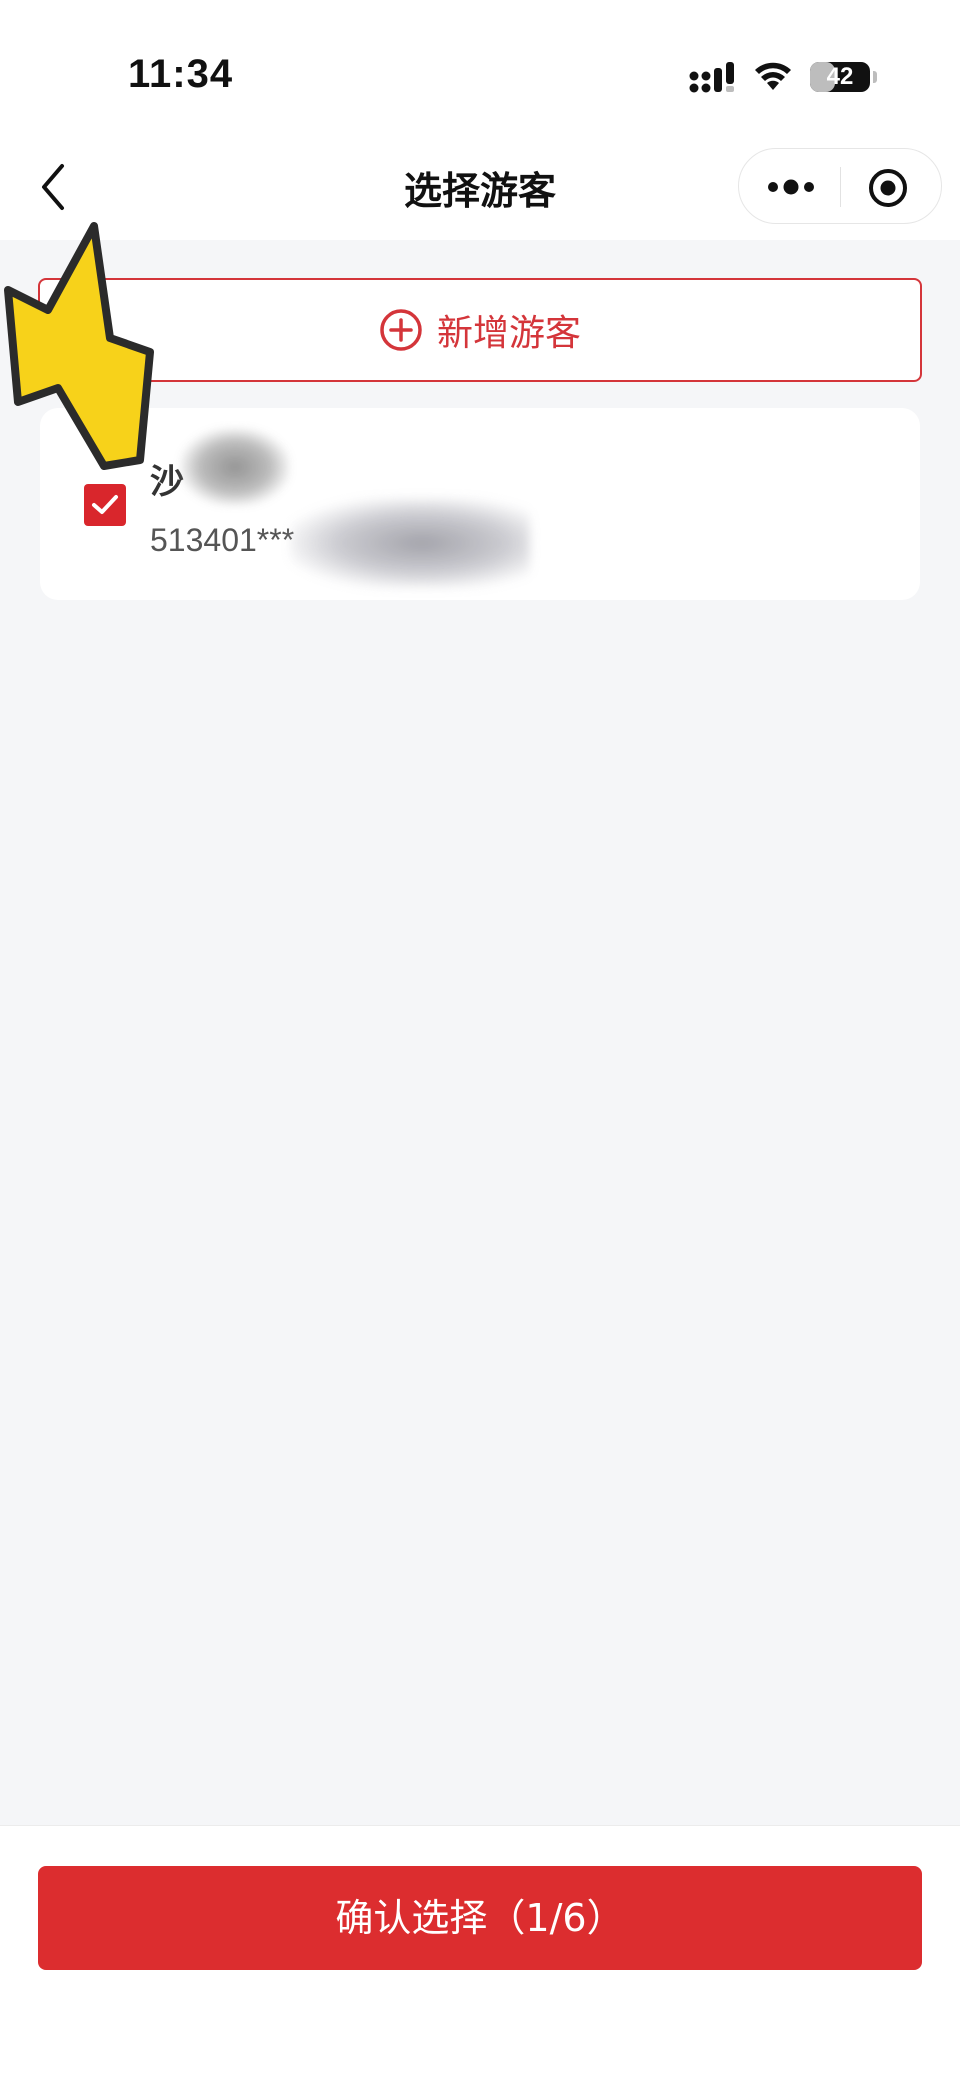  I want to click on target-circle-icon, so click(888, 188).